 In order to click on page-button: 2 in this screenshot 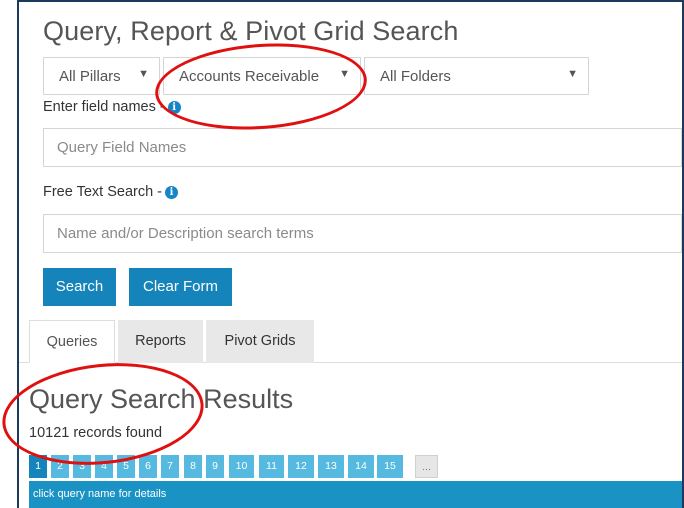, I will do `click(60, 466)`.